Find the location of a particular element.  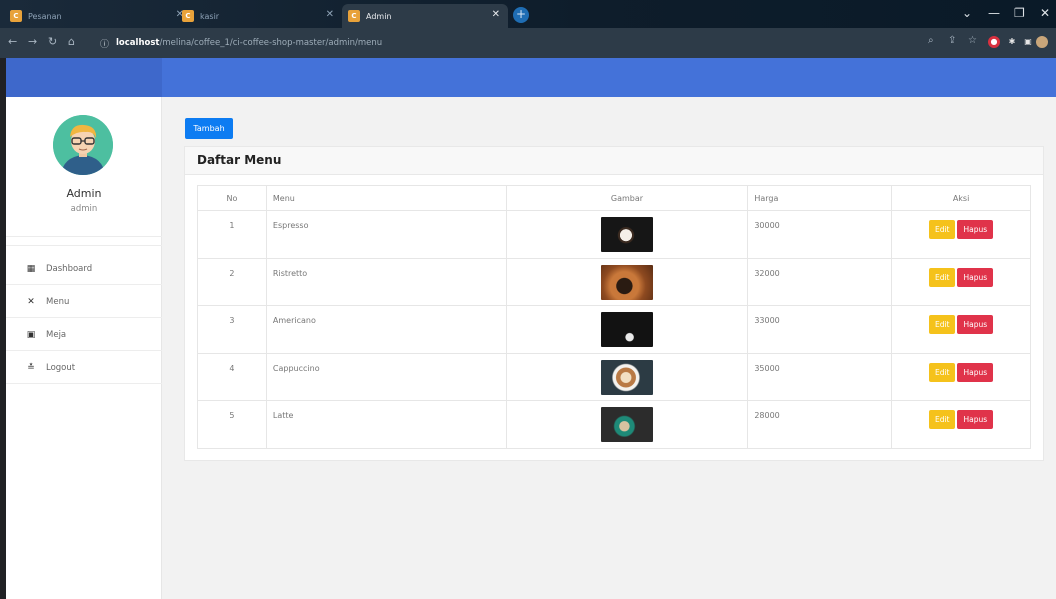

zoom-icon: ⌕ is located at coordinates (931, 40).